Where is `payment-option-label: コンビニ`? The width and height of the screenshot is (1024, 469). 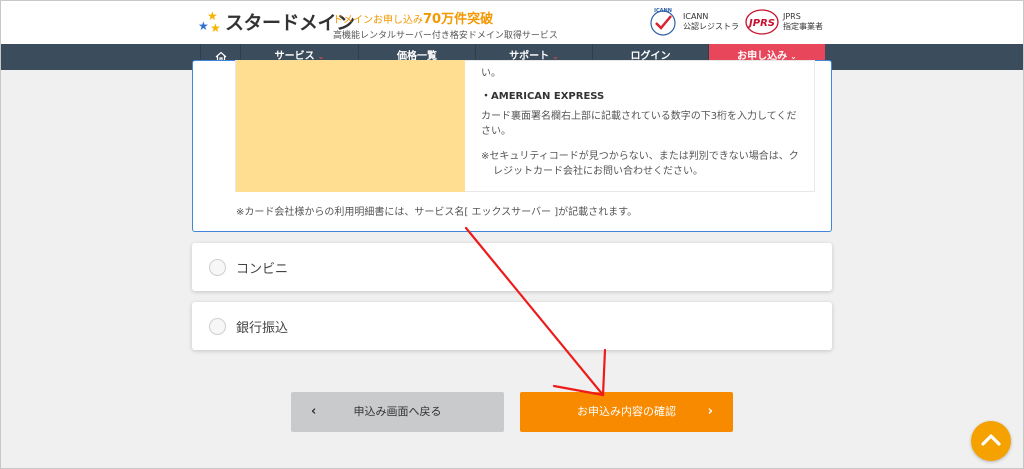
payment-option-label: コンビニ is located at coordinates (262, 269).